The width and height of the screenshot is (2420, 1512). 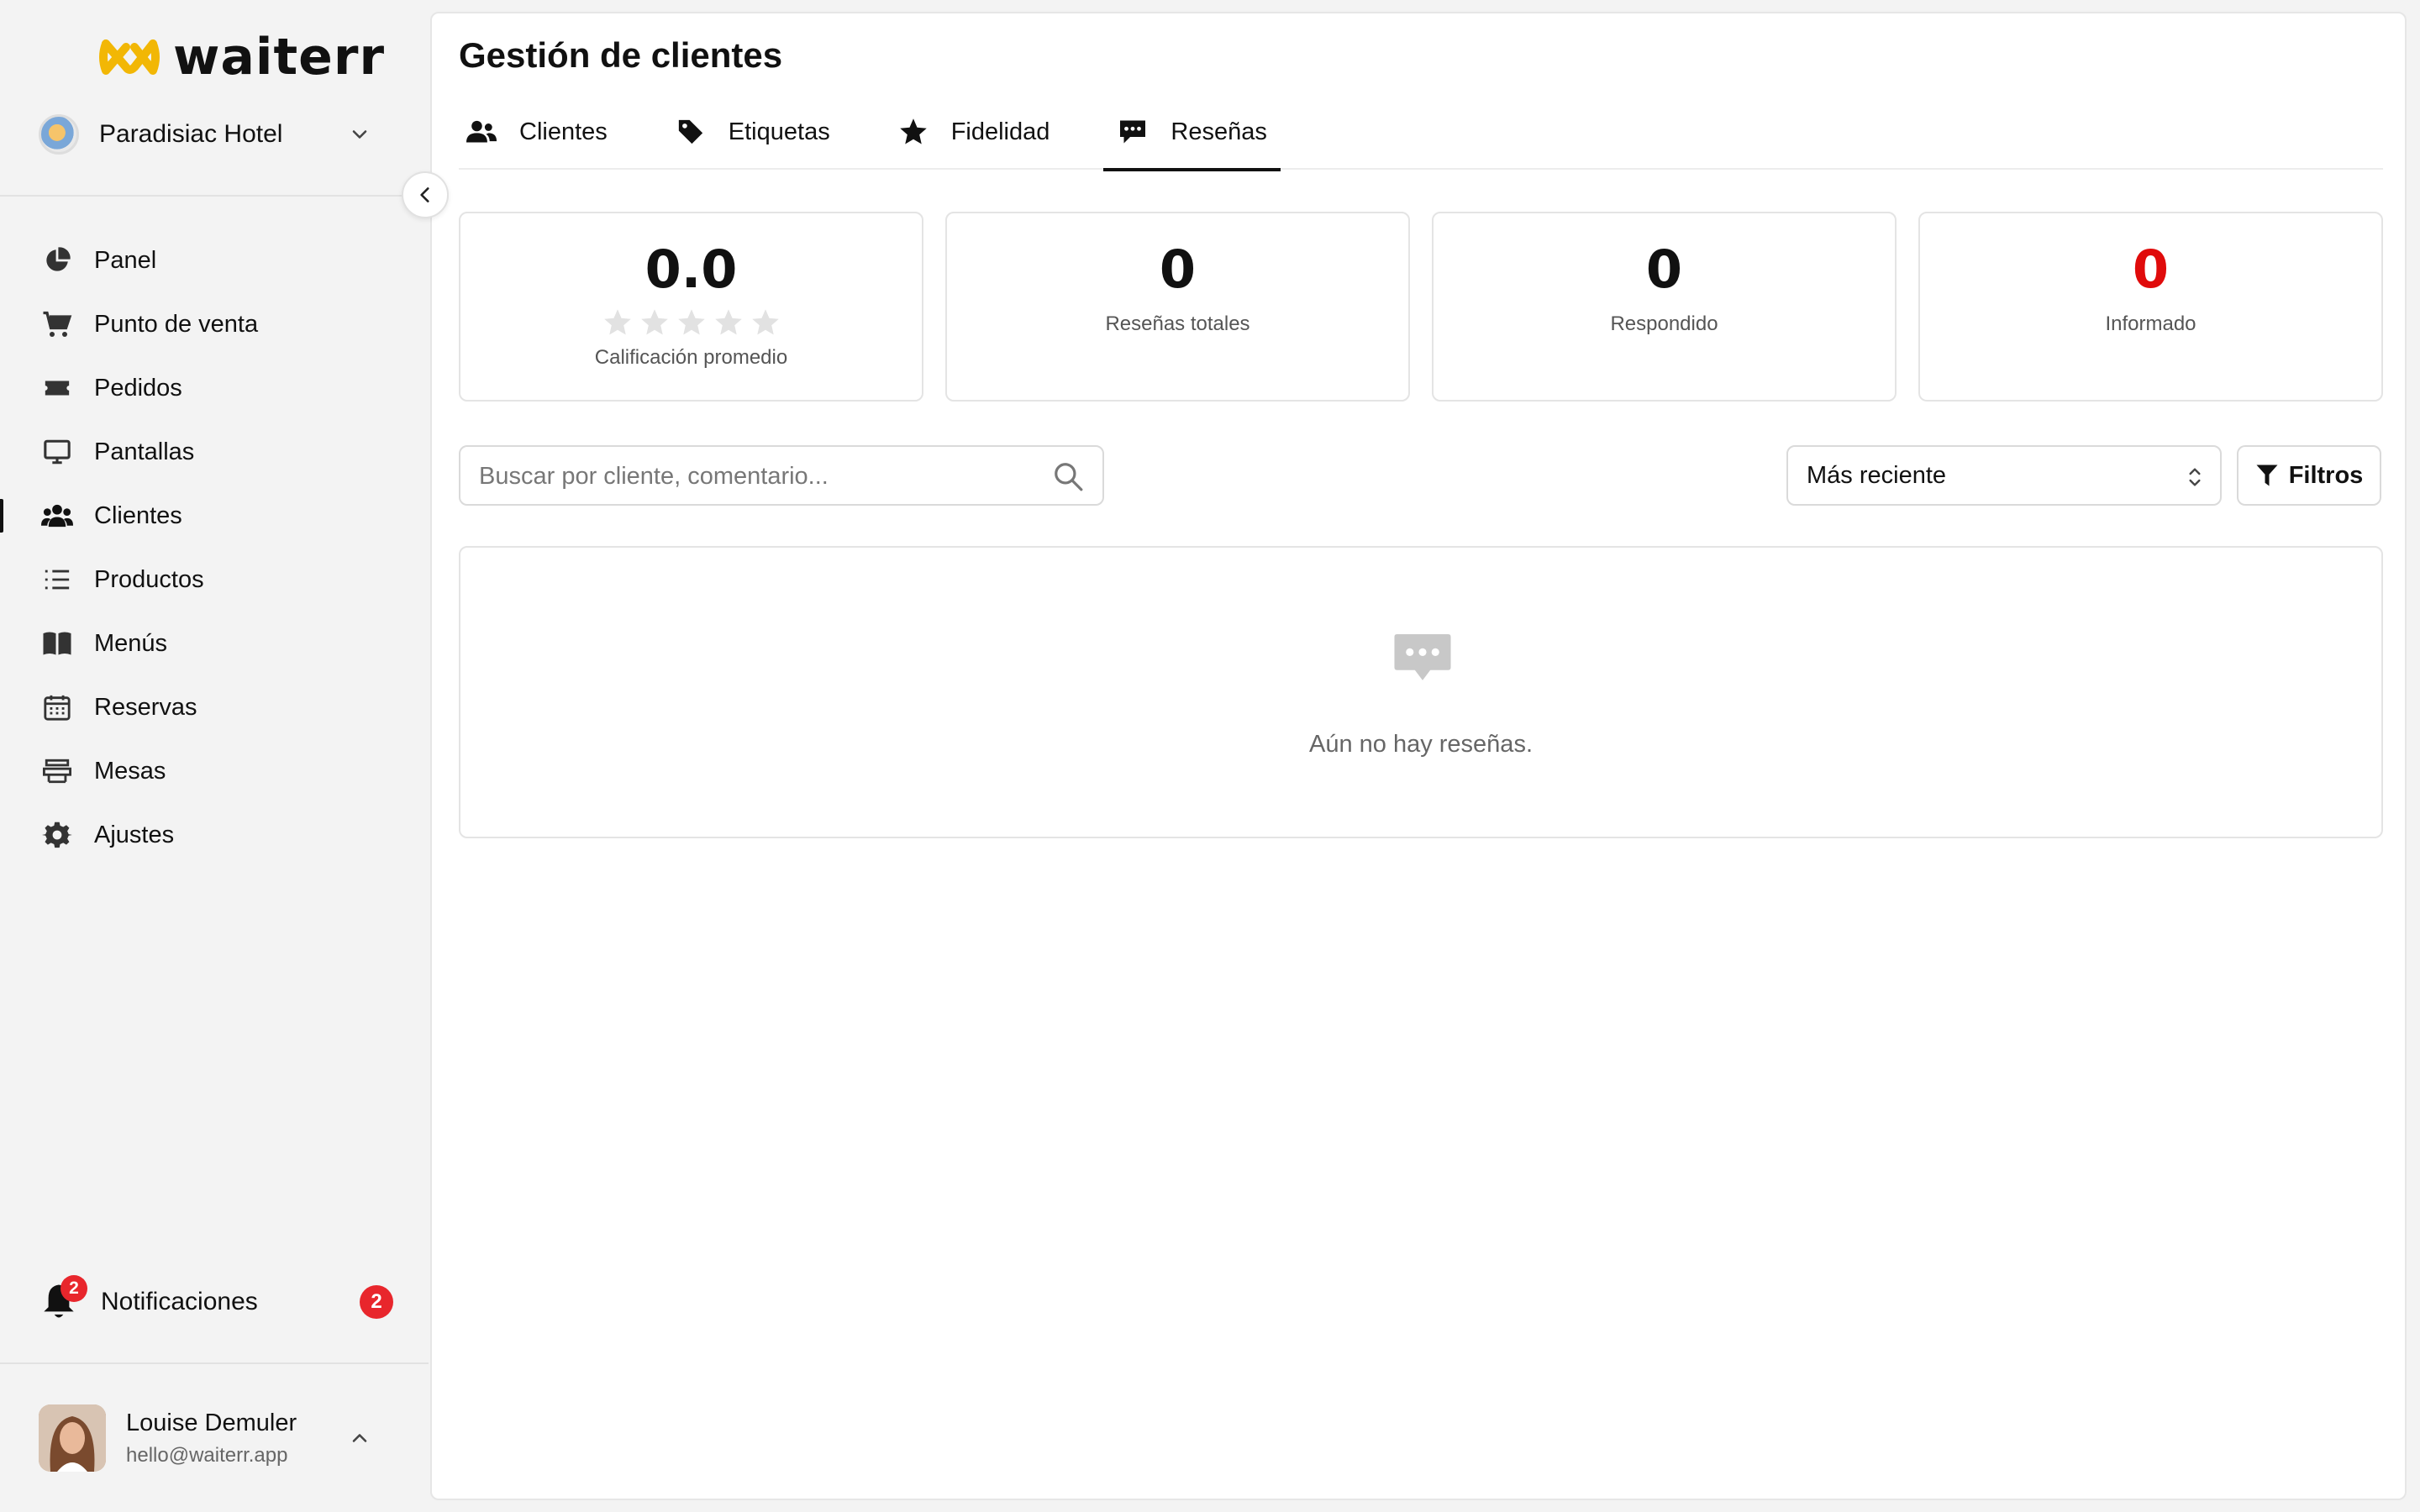 I want to click on cart-icon, so click(x=57, y=324).